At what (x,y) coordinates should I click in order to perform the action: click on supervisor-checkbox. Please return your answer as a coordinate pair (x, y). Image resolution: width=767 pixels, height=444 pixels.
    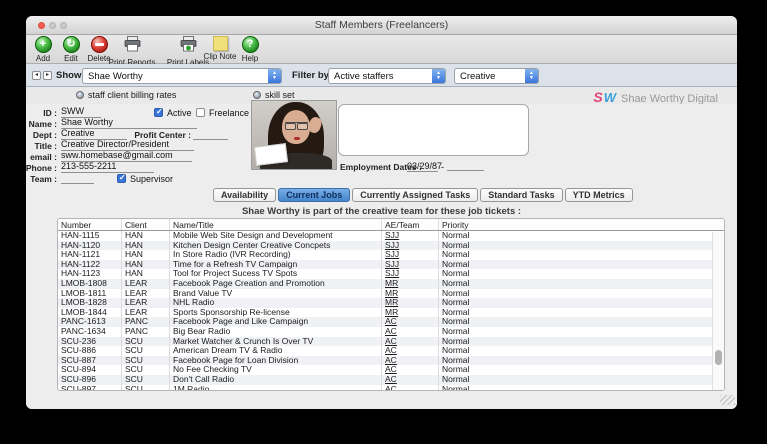
    Looking at the image, I should click on (121, 178).